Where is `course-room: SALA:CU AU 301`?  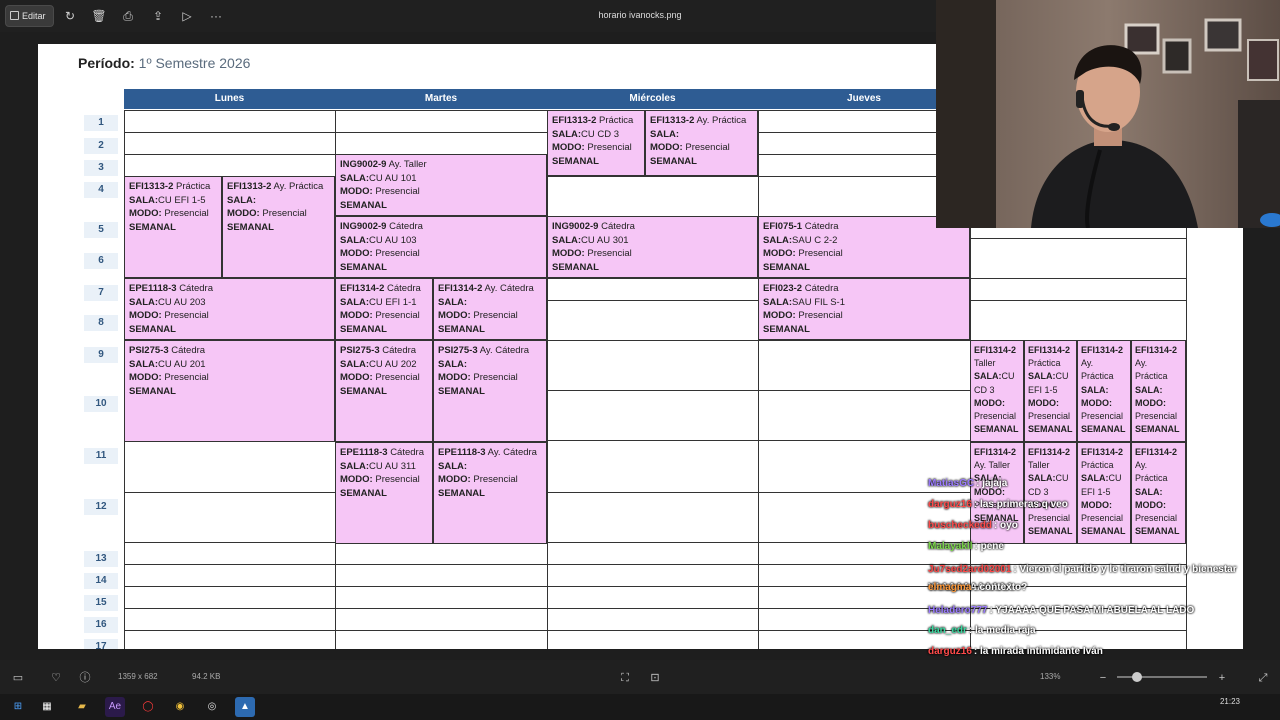 course-room: SALA:CU AU 301 is located at coordinates (652, 241).